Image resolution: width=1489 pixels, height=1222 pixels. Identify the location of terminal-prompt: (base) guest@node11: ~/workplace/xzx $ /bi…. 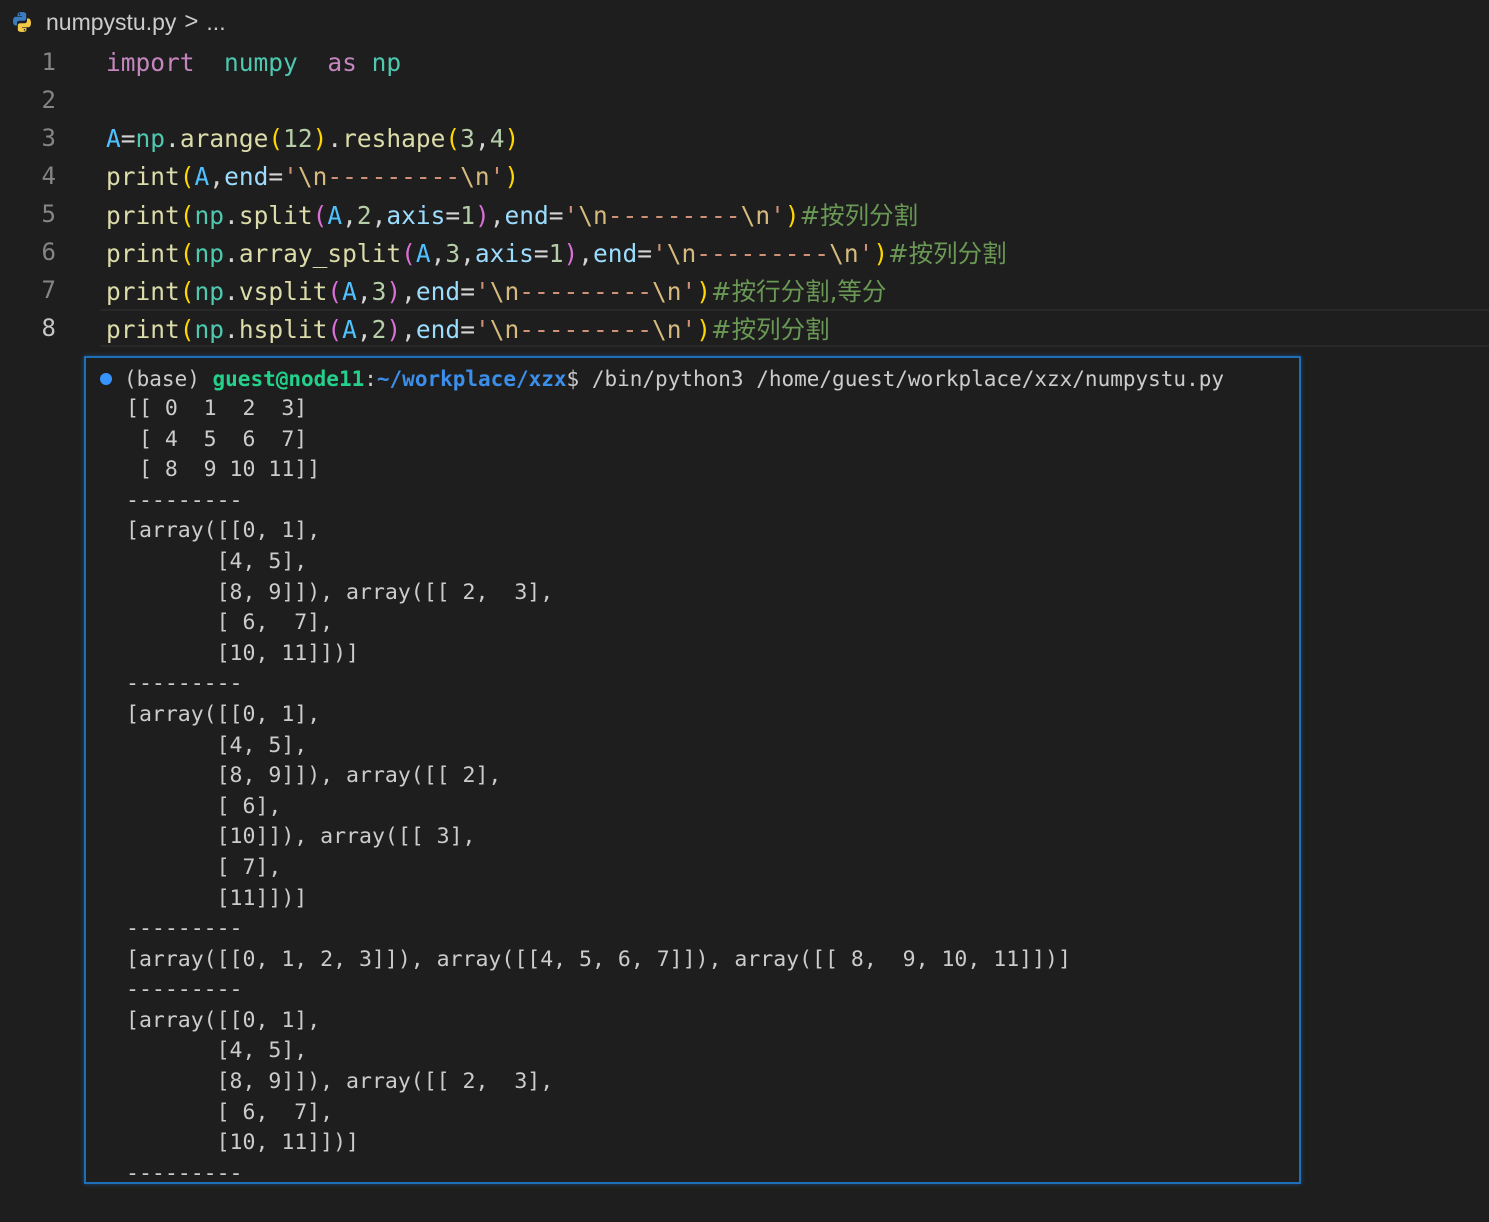
(662, 379).